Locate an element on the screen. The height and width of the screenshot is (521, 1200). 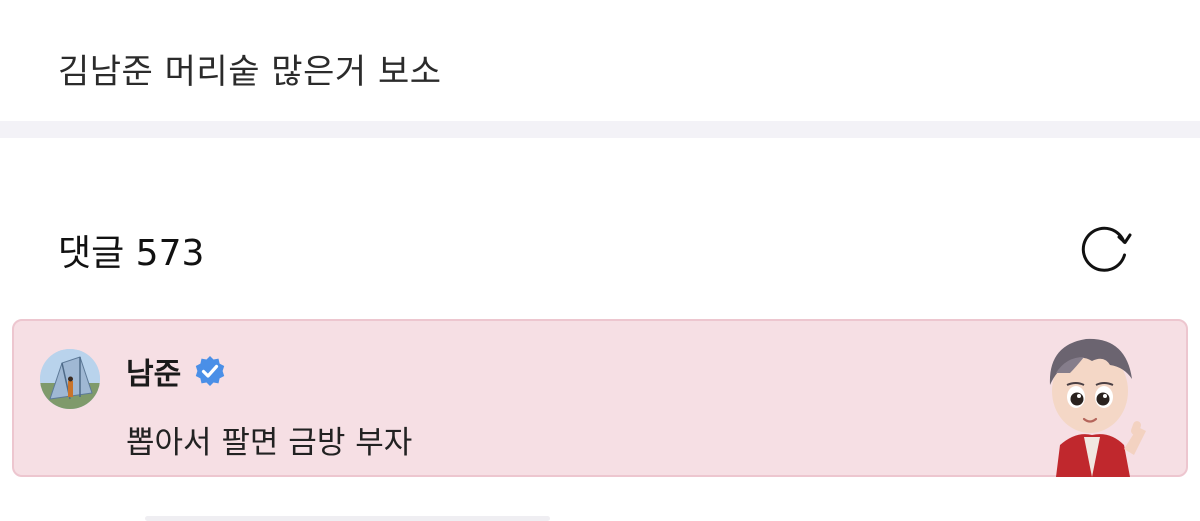
verified-badge-icon is located at coordinates (210, 371).